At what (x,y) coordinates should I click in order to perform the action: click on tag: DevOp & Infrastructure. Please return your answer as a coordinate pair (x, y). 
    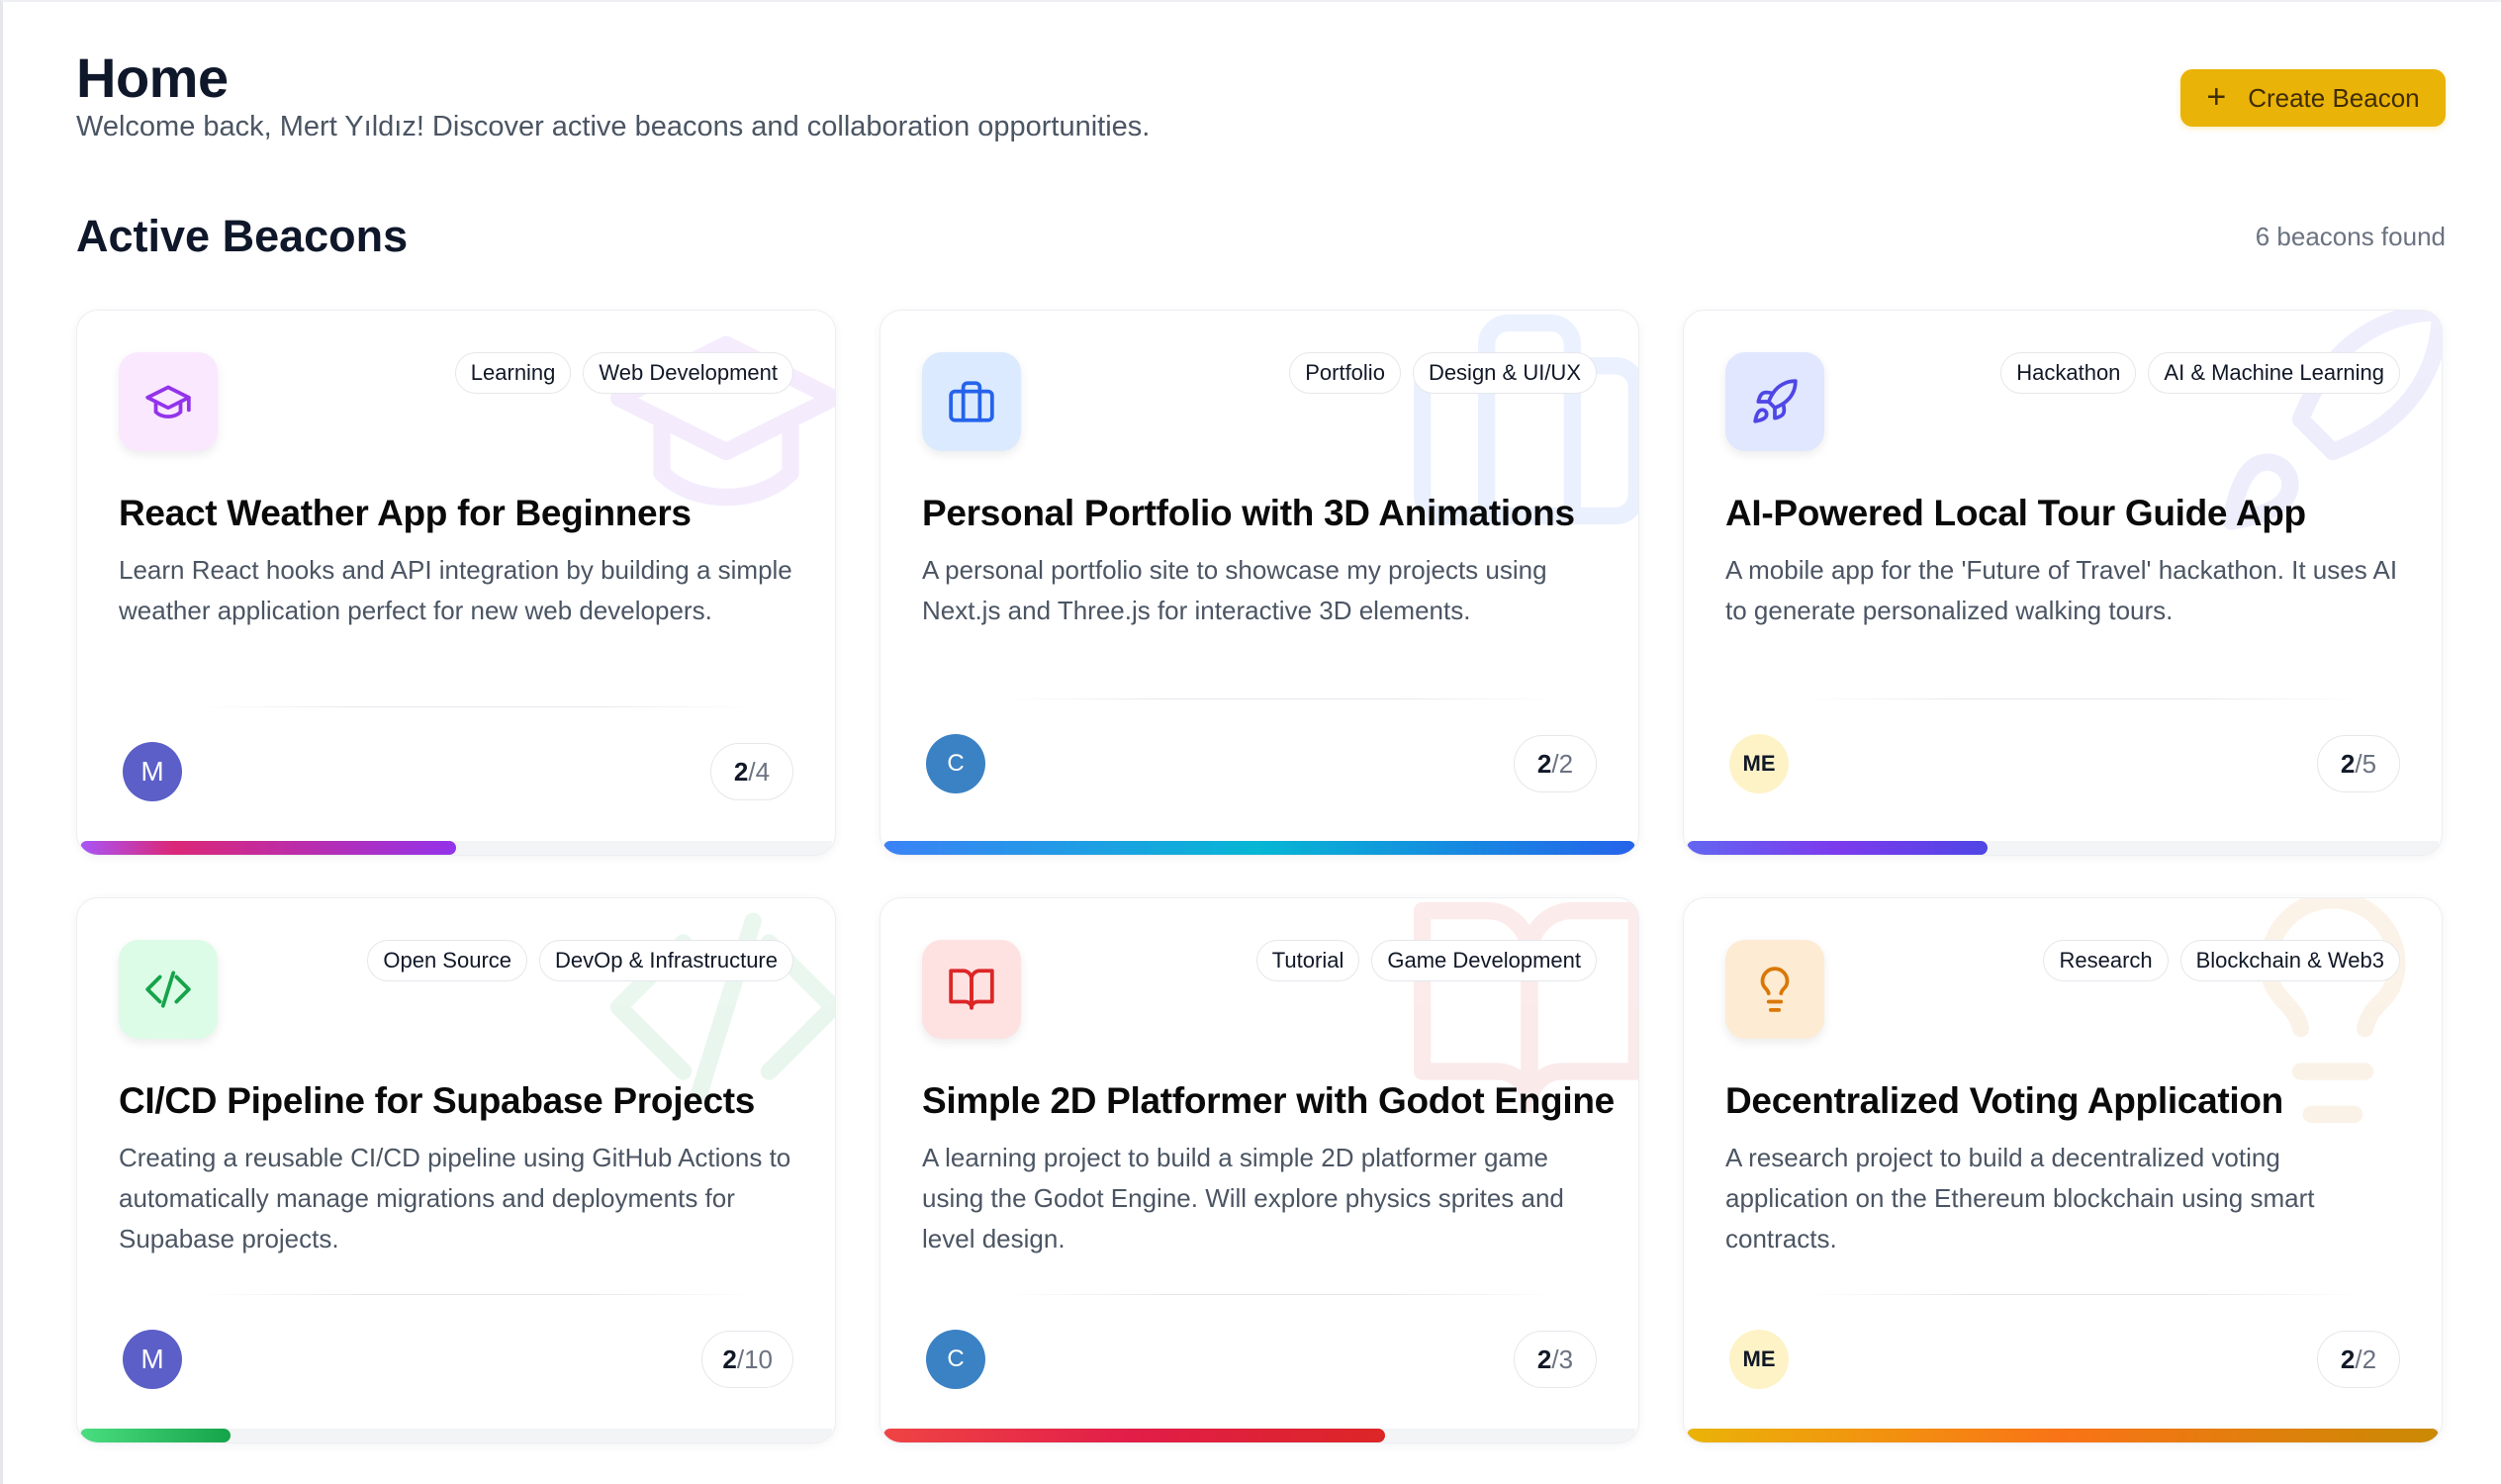
    Looking at the image, I should click on (666, 960).